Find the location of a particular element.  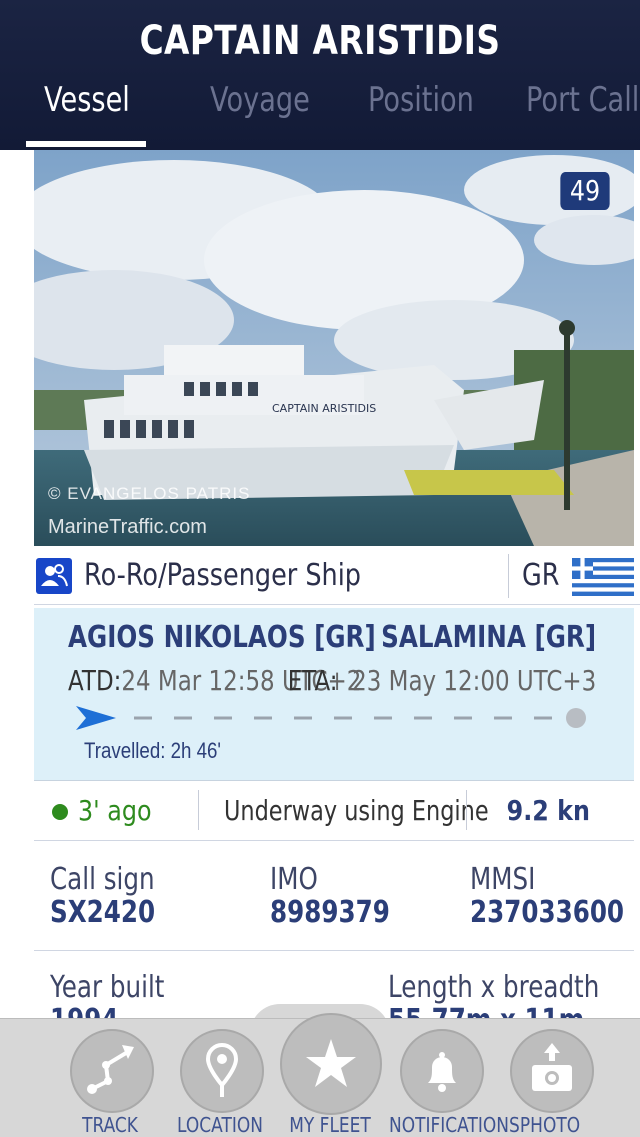

camera-upload-icon is located at coordinates (552, 1071).